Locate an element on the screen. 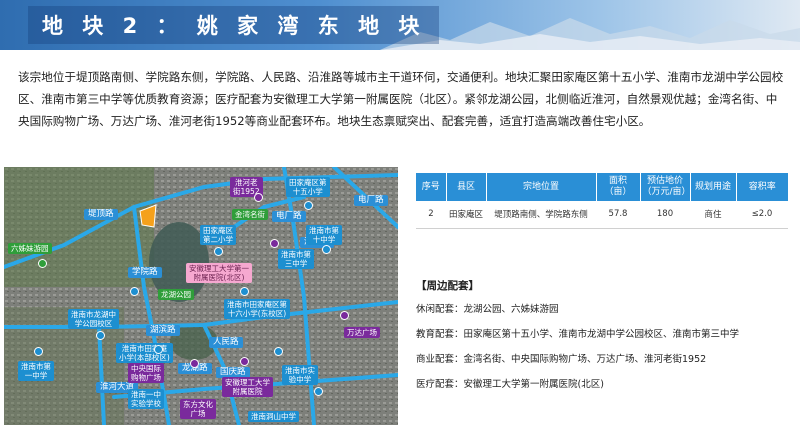 The height and width of the screenshot is (443, 800). amenity-item: 医疗配套：安徽理工大学第一附属医院(北区) is located at coordinates (606, 385).